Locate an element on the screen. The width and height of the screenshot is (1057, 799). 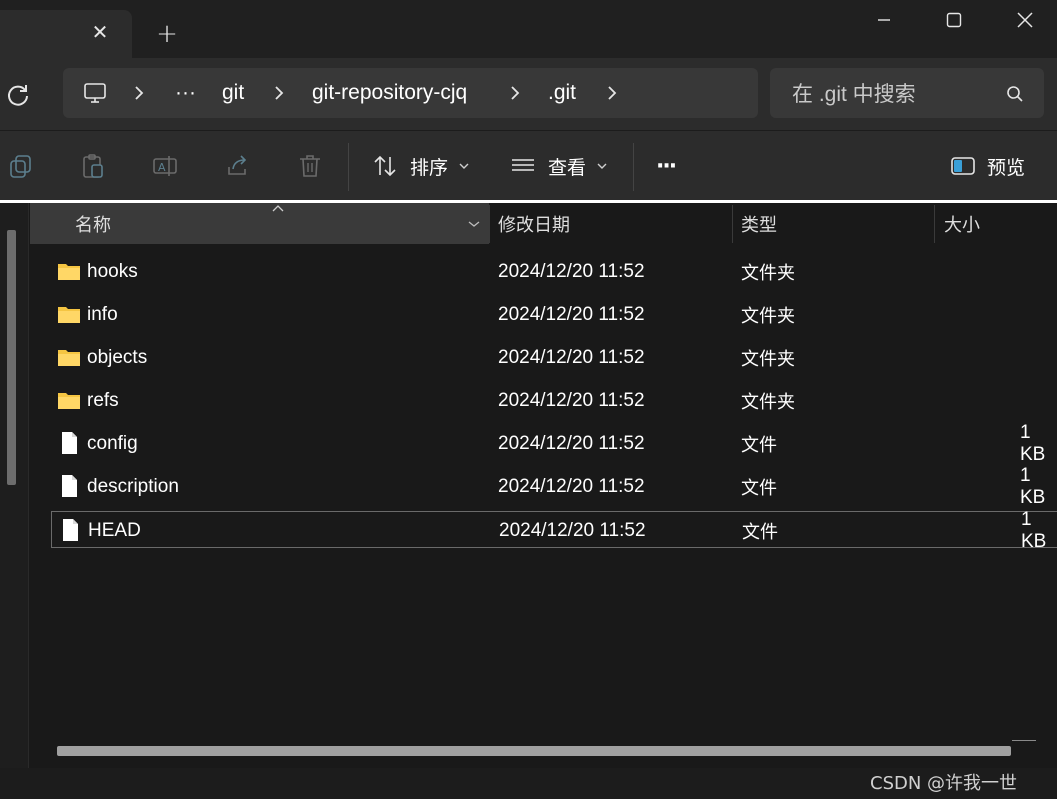
rename-icon: A is located at coordinates (165, 166).